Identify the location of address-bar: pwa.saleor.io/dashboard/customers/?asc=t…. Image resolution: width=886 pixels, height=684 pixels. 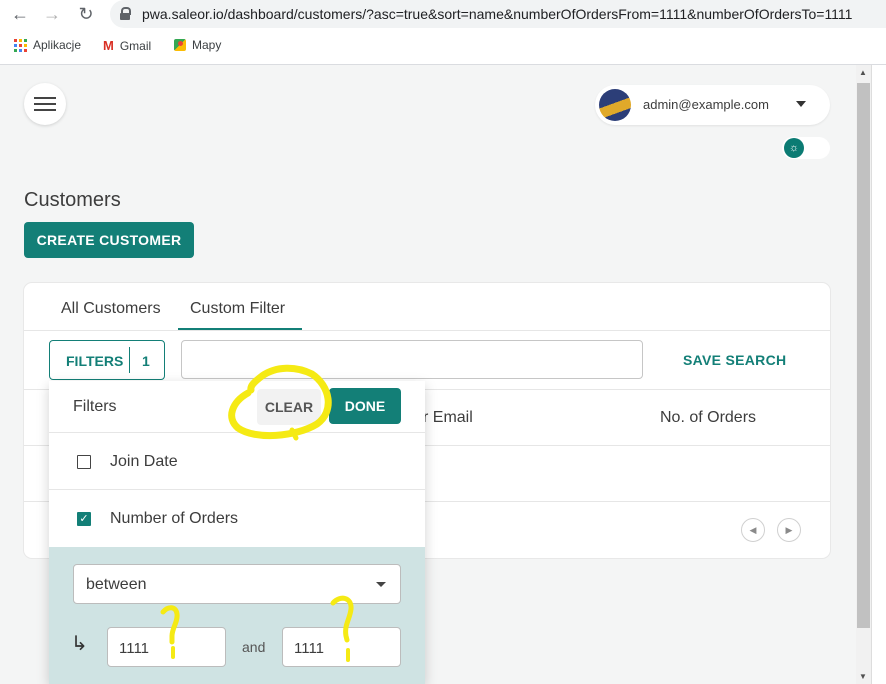
(498, 14).